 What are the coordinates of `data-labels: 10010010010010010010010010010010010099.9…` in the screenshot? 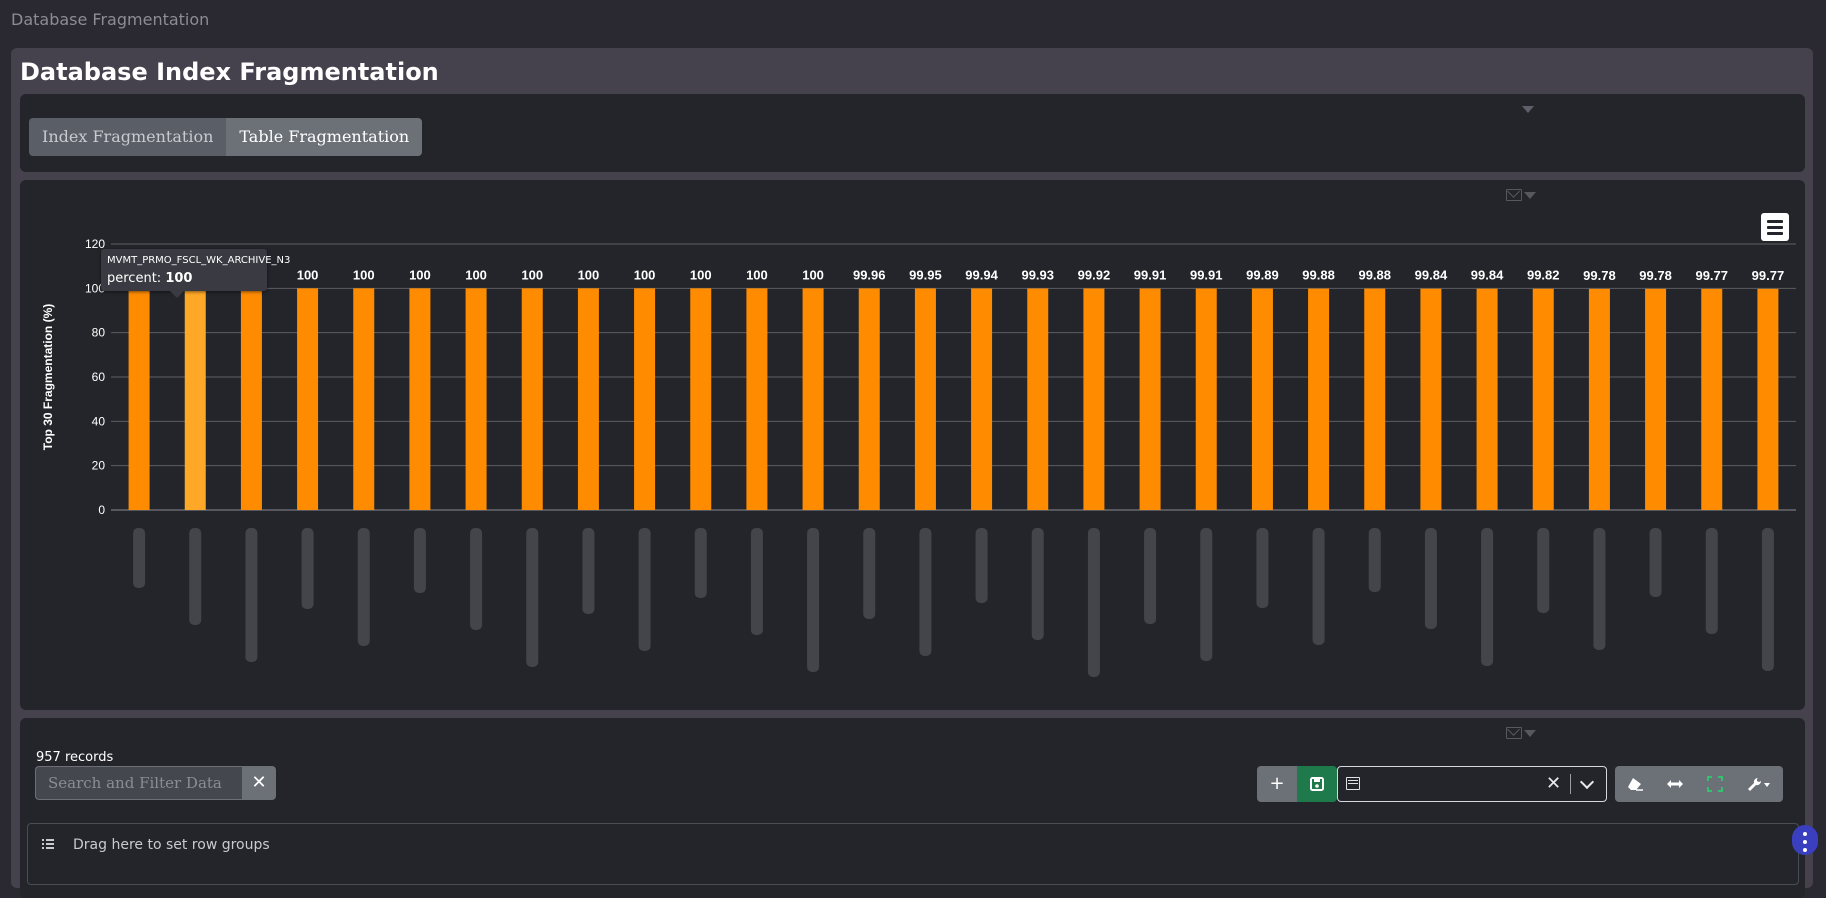 It's located at (956, 275).